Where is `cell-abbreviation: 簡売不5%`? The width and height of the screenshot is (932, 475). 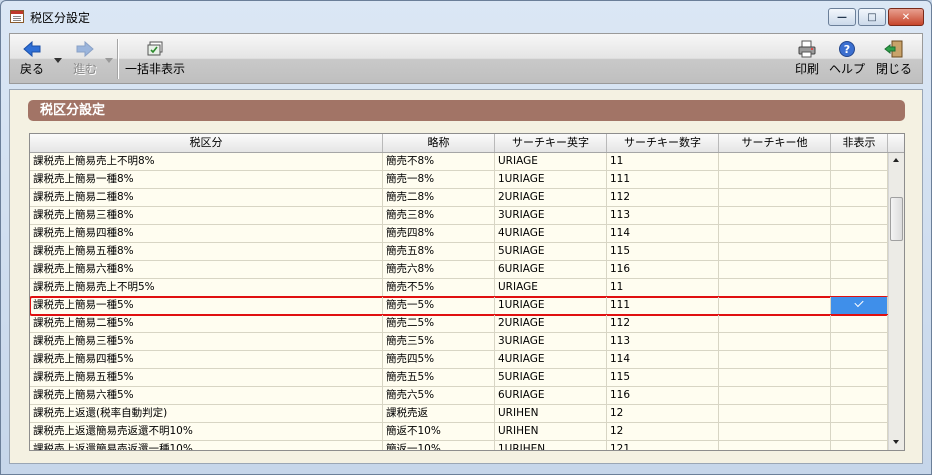 cell-abbreviation: 簡売不5% is located at coordinates (439, 287).